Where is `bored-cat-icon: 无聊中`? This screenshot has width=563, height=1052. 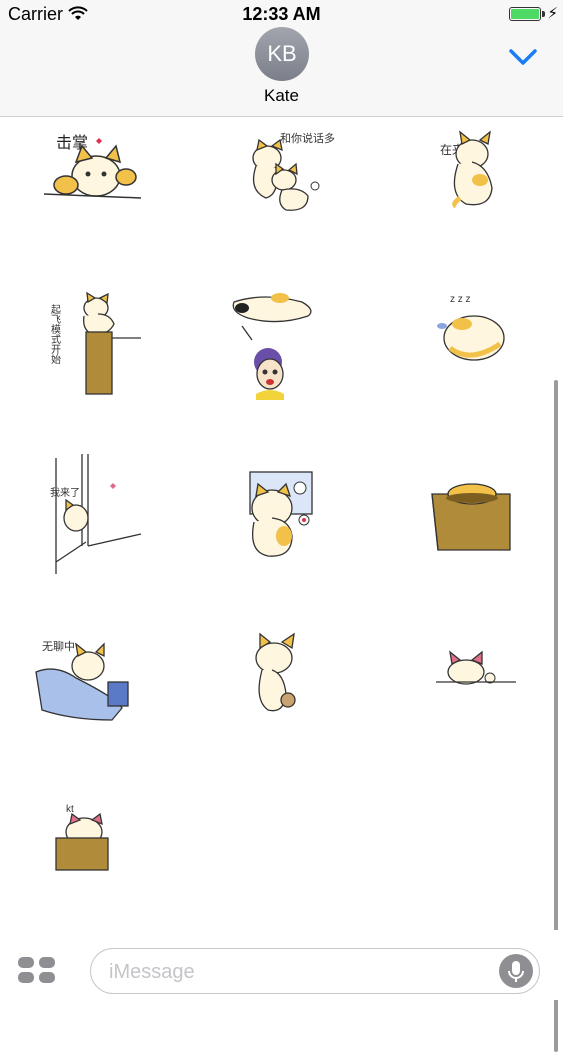 bored-cat-icon: 无聊中 is located at coordinates (82, 680).